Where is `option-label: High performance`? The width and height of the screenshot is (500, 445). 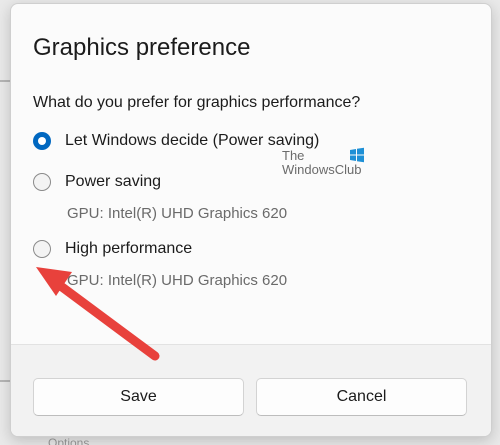 option-label: High performance is located at coordinates (129, 248).